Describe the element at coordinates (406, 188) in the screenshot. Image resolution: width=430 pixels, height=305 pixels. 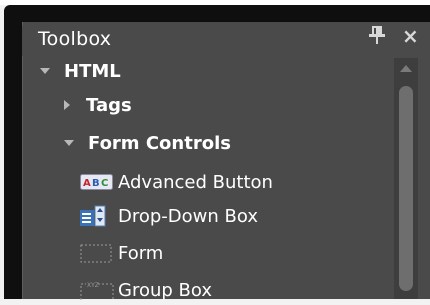
I see `scrollbar-thumb` at that location.